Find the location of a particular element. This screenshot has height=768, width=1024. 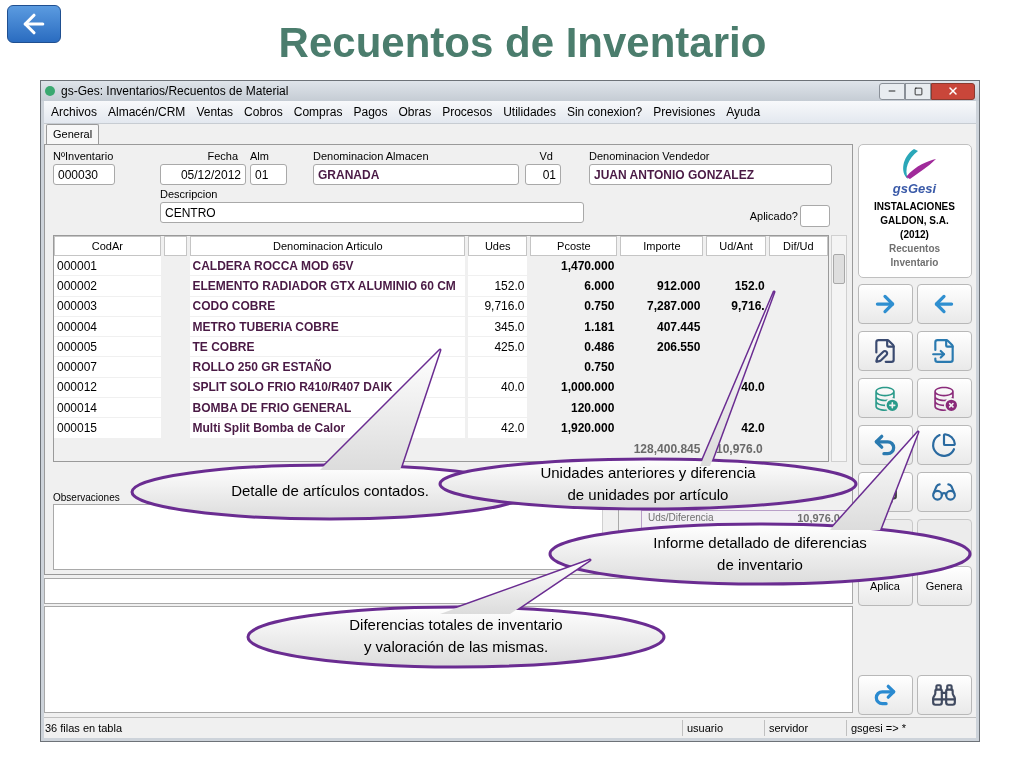

field-label: Fecha is located at coordinates (222, 156).